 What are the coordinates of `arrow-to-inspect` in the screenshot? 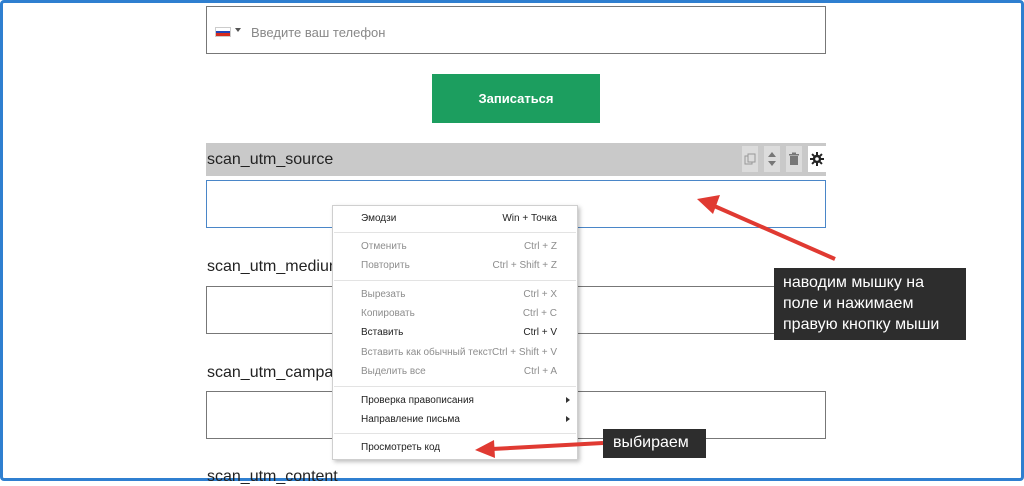 It's located at (547, 446).